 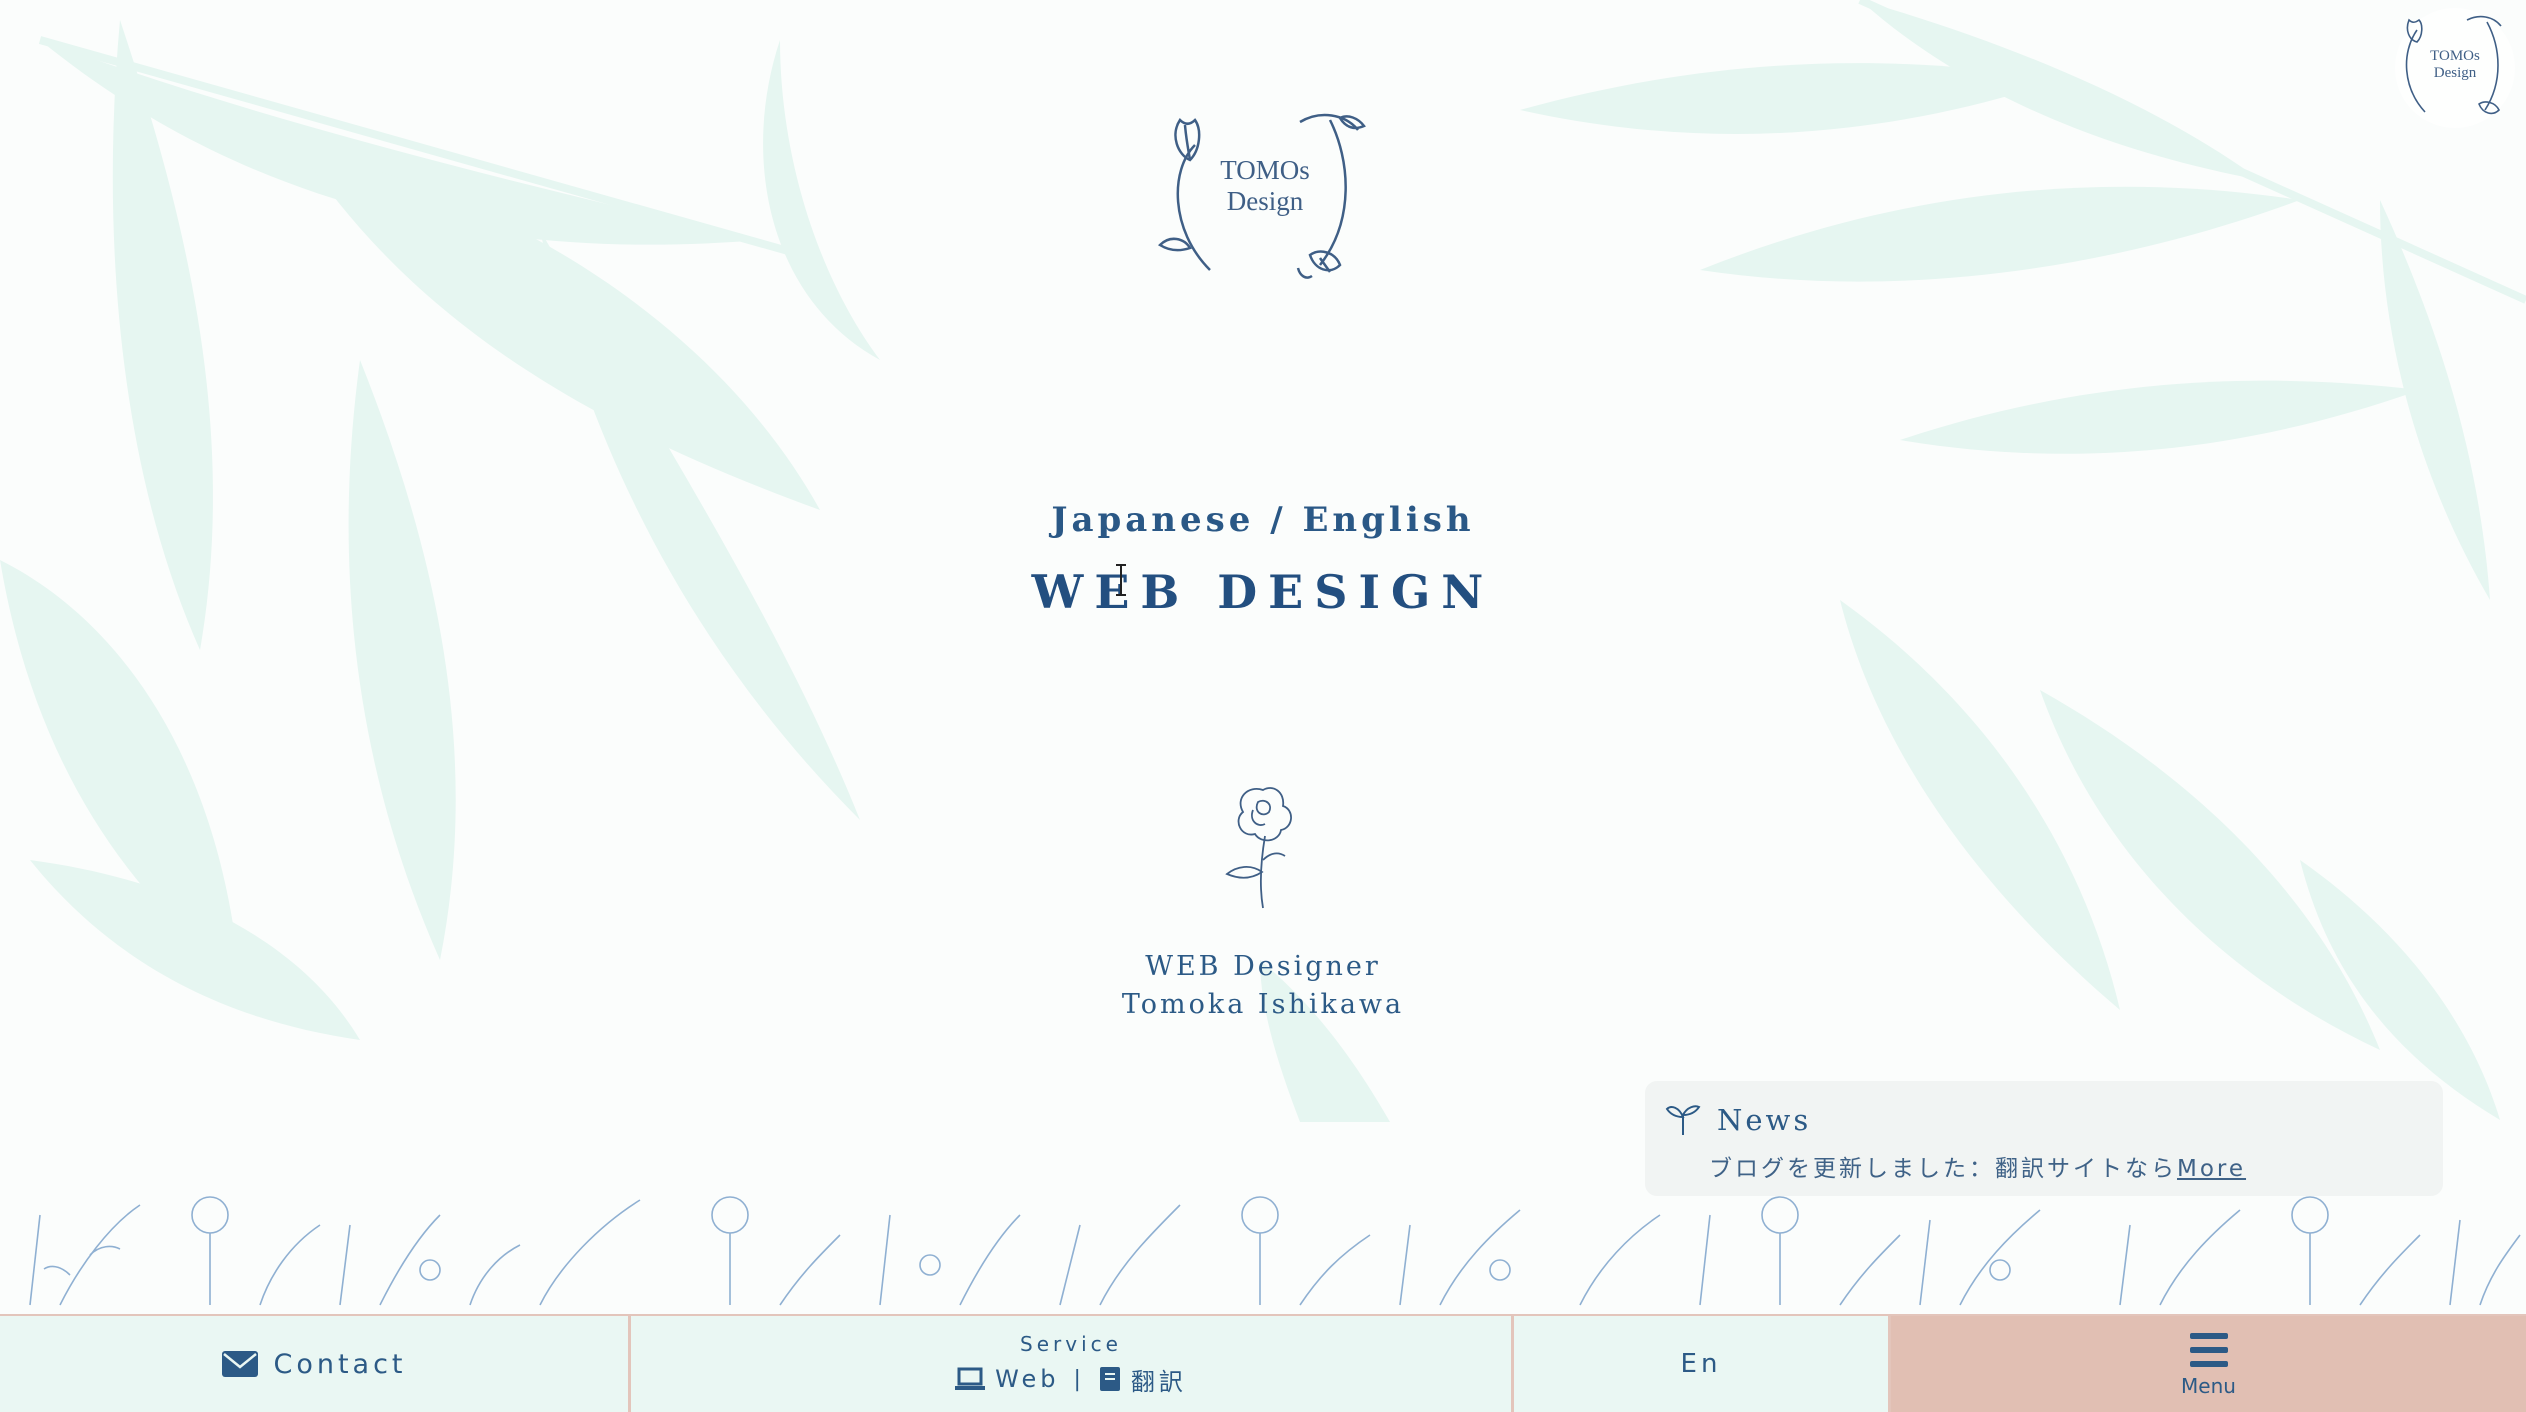 What do you see at coordinates (1263, 1004) in the screenshot?
I see `profile-name: Tomoka Ishikawa` at bounding box center [1263, 1004].